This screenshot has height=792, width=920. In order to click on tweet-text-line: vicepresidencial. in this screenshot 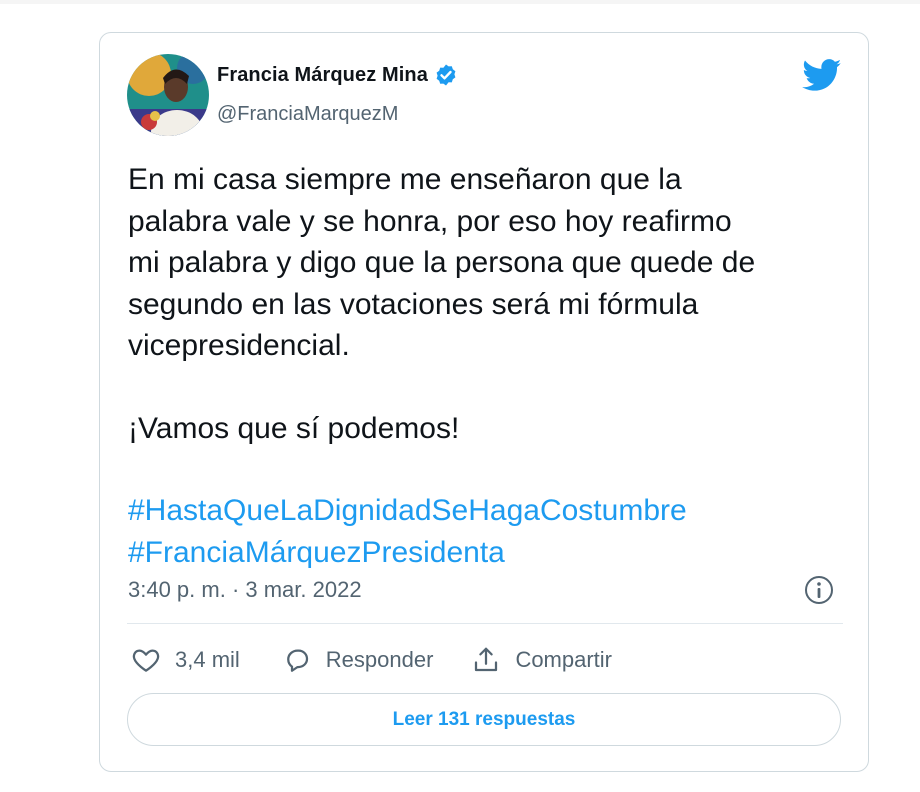, I will do `click(239, 345)`.